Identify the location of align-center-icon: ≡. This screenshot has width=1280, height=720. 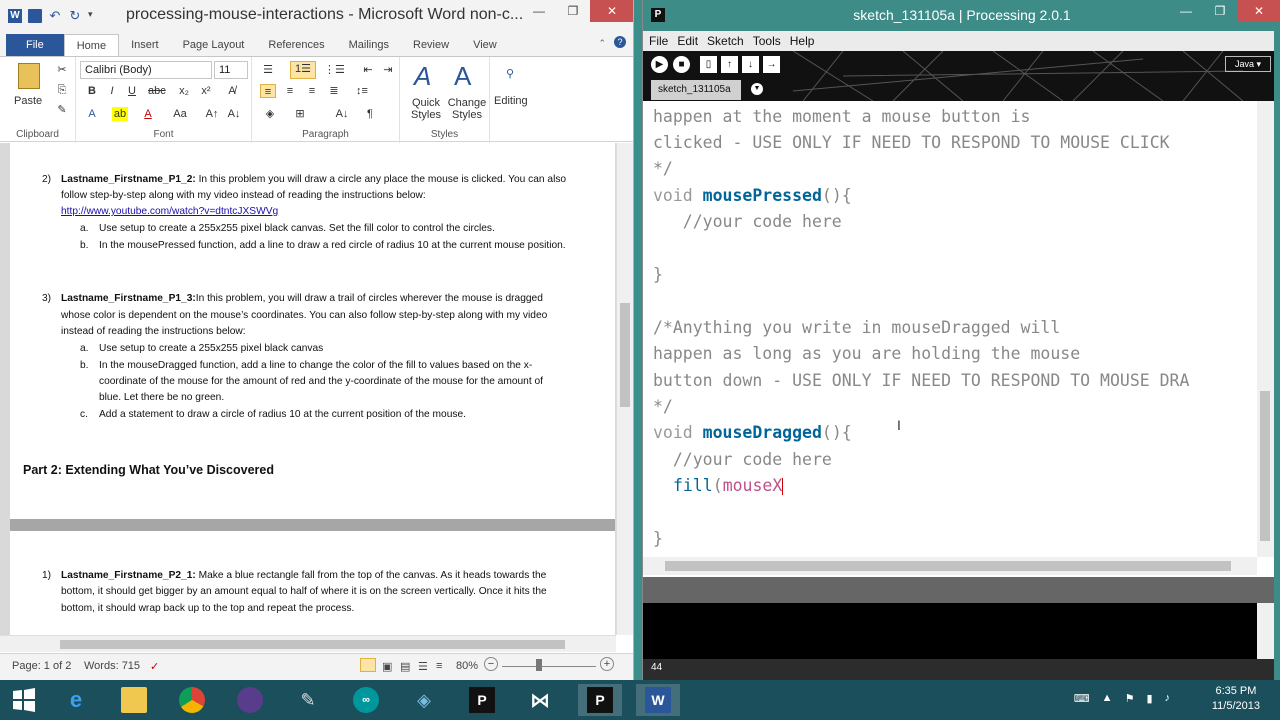
(290, 91).